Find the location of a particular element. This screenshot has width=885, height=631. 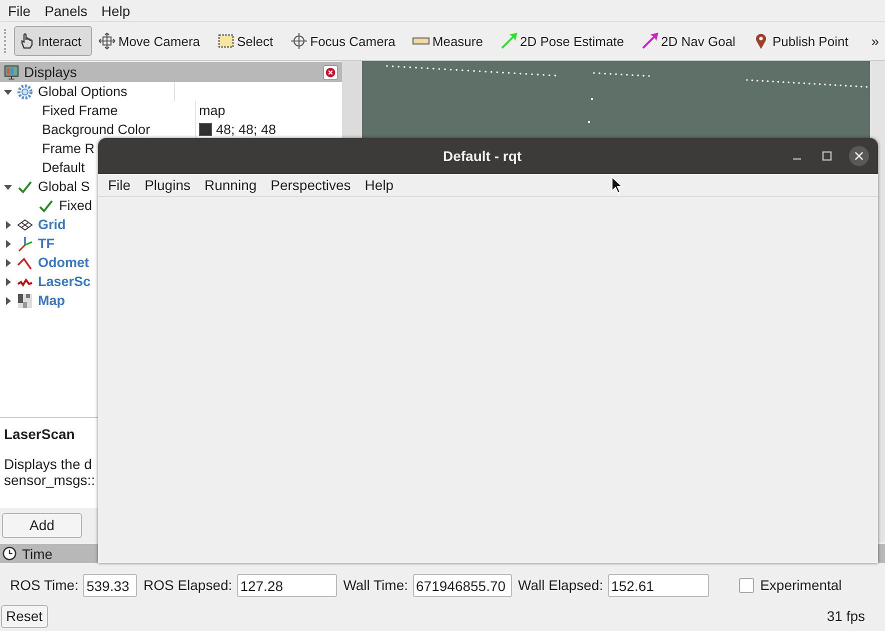

property-value: 48; 48; 48 is located at coordinates (246, 129).